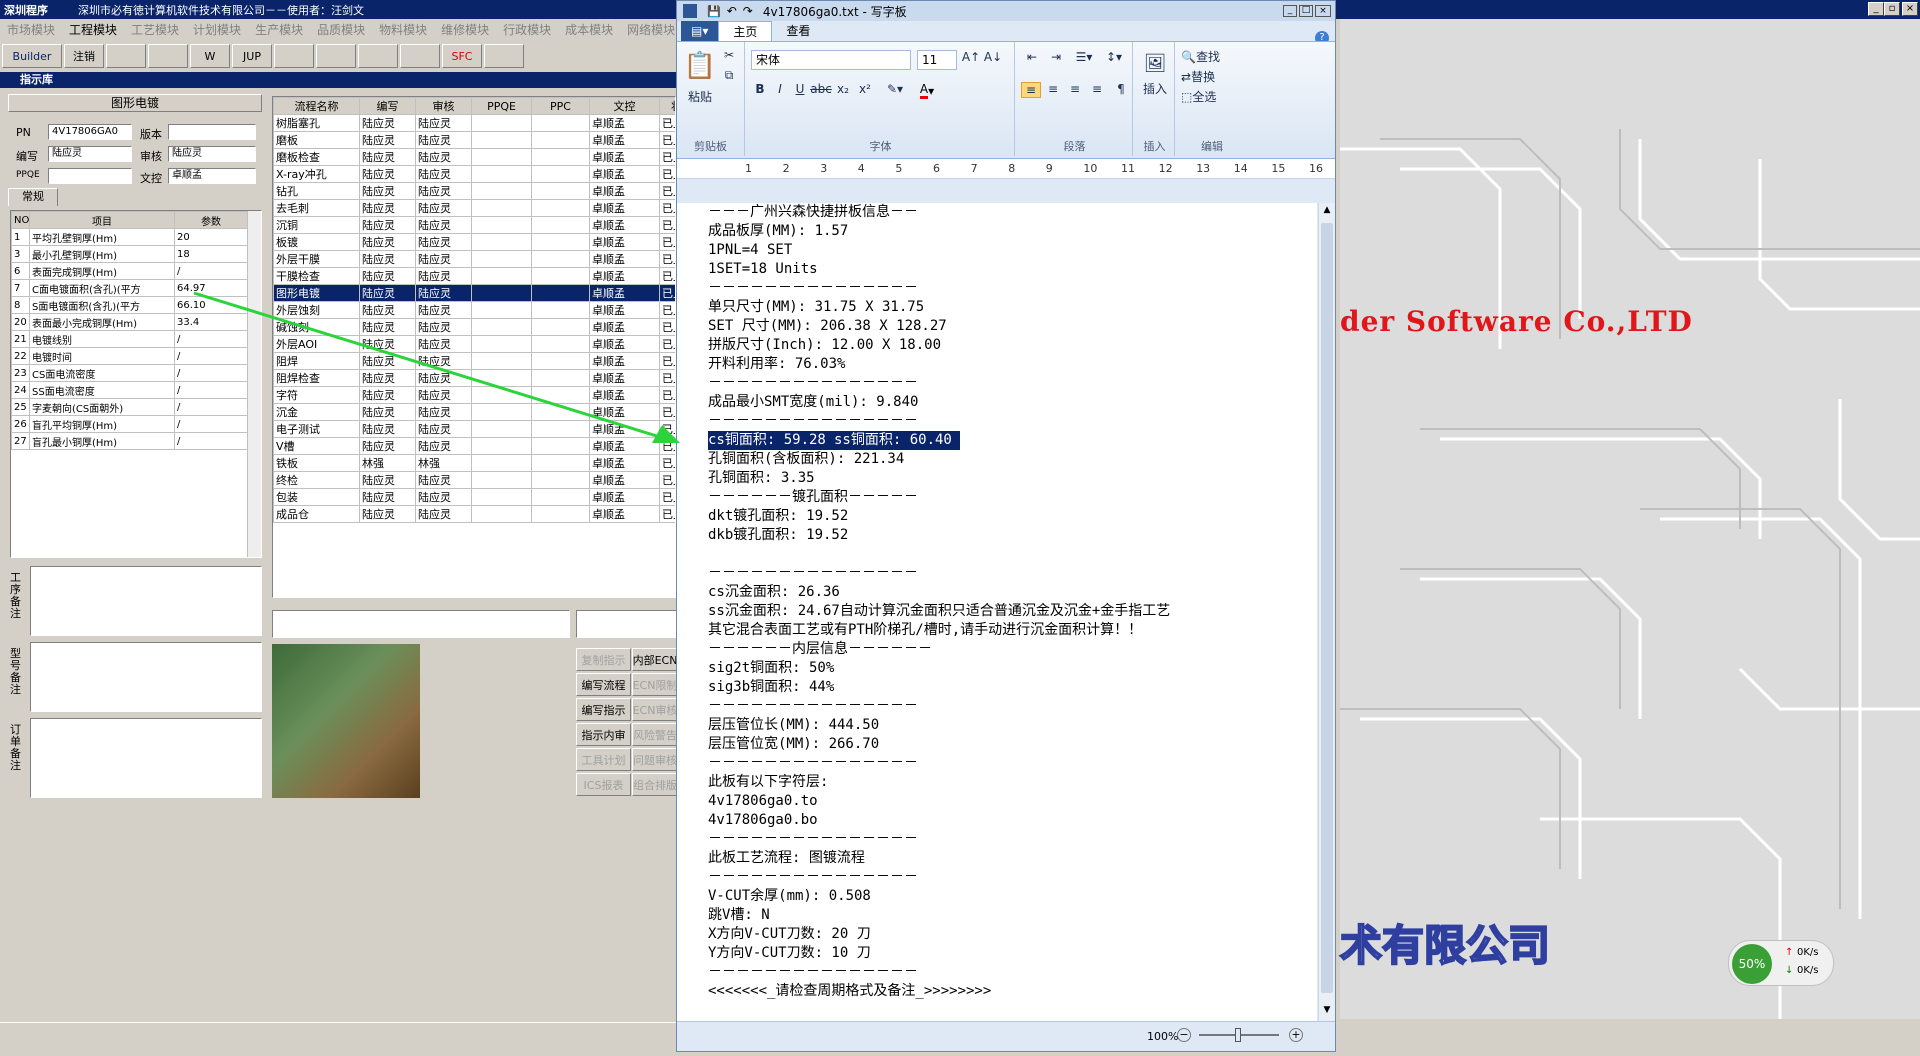 The image size is (1920, 1056). Describe the element at coordinates (31, 29) in the screenshot. I see `menu-item: 市场模块` at that location.